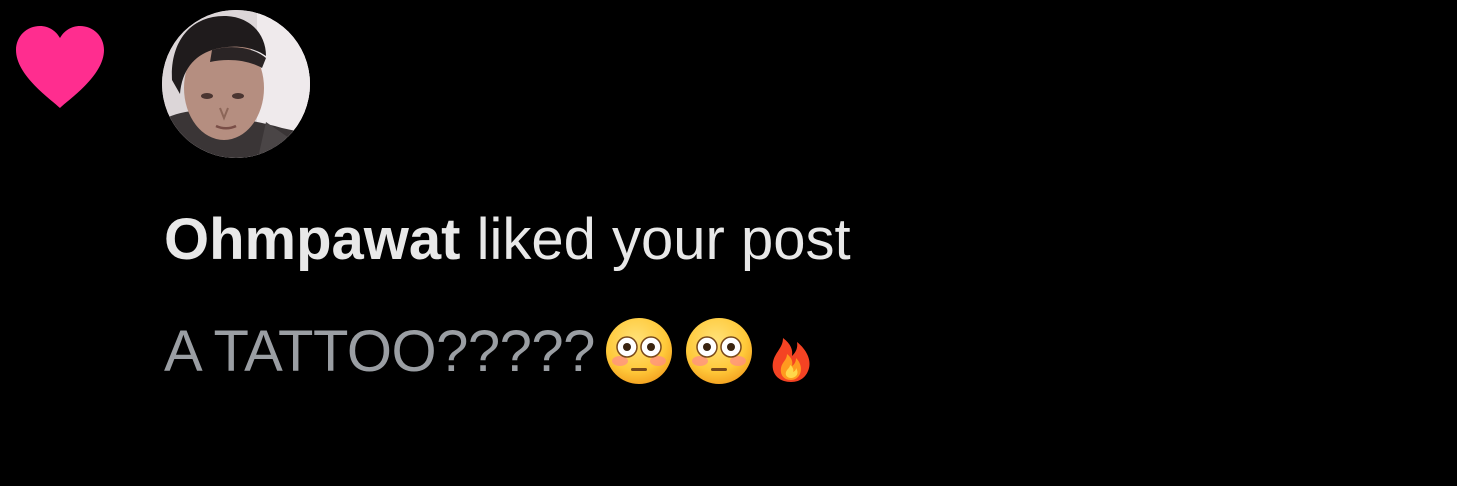 The image size is (1457, 486). I want to click on fire-emoji, so click(791, 360).